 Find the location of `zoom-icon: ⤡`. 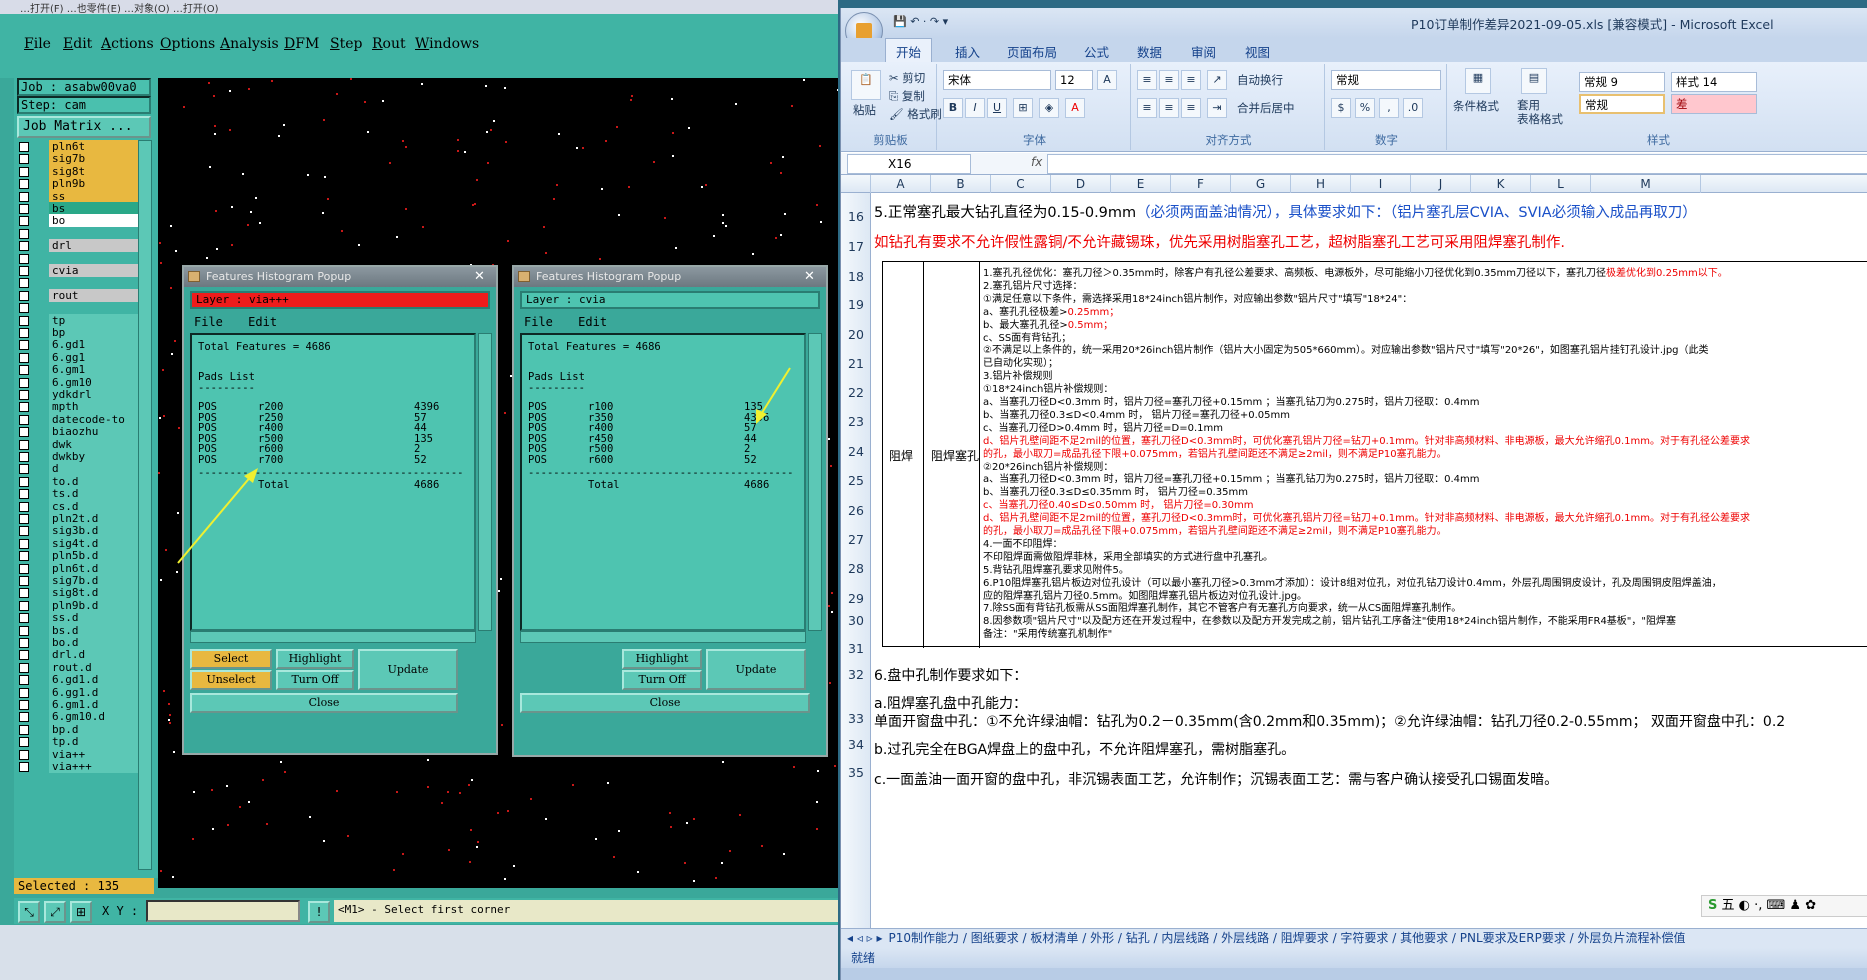

zoom-icon: ⤡ is located at coordinates (29, 912).